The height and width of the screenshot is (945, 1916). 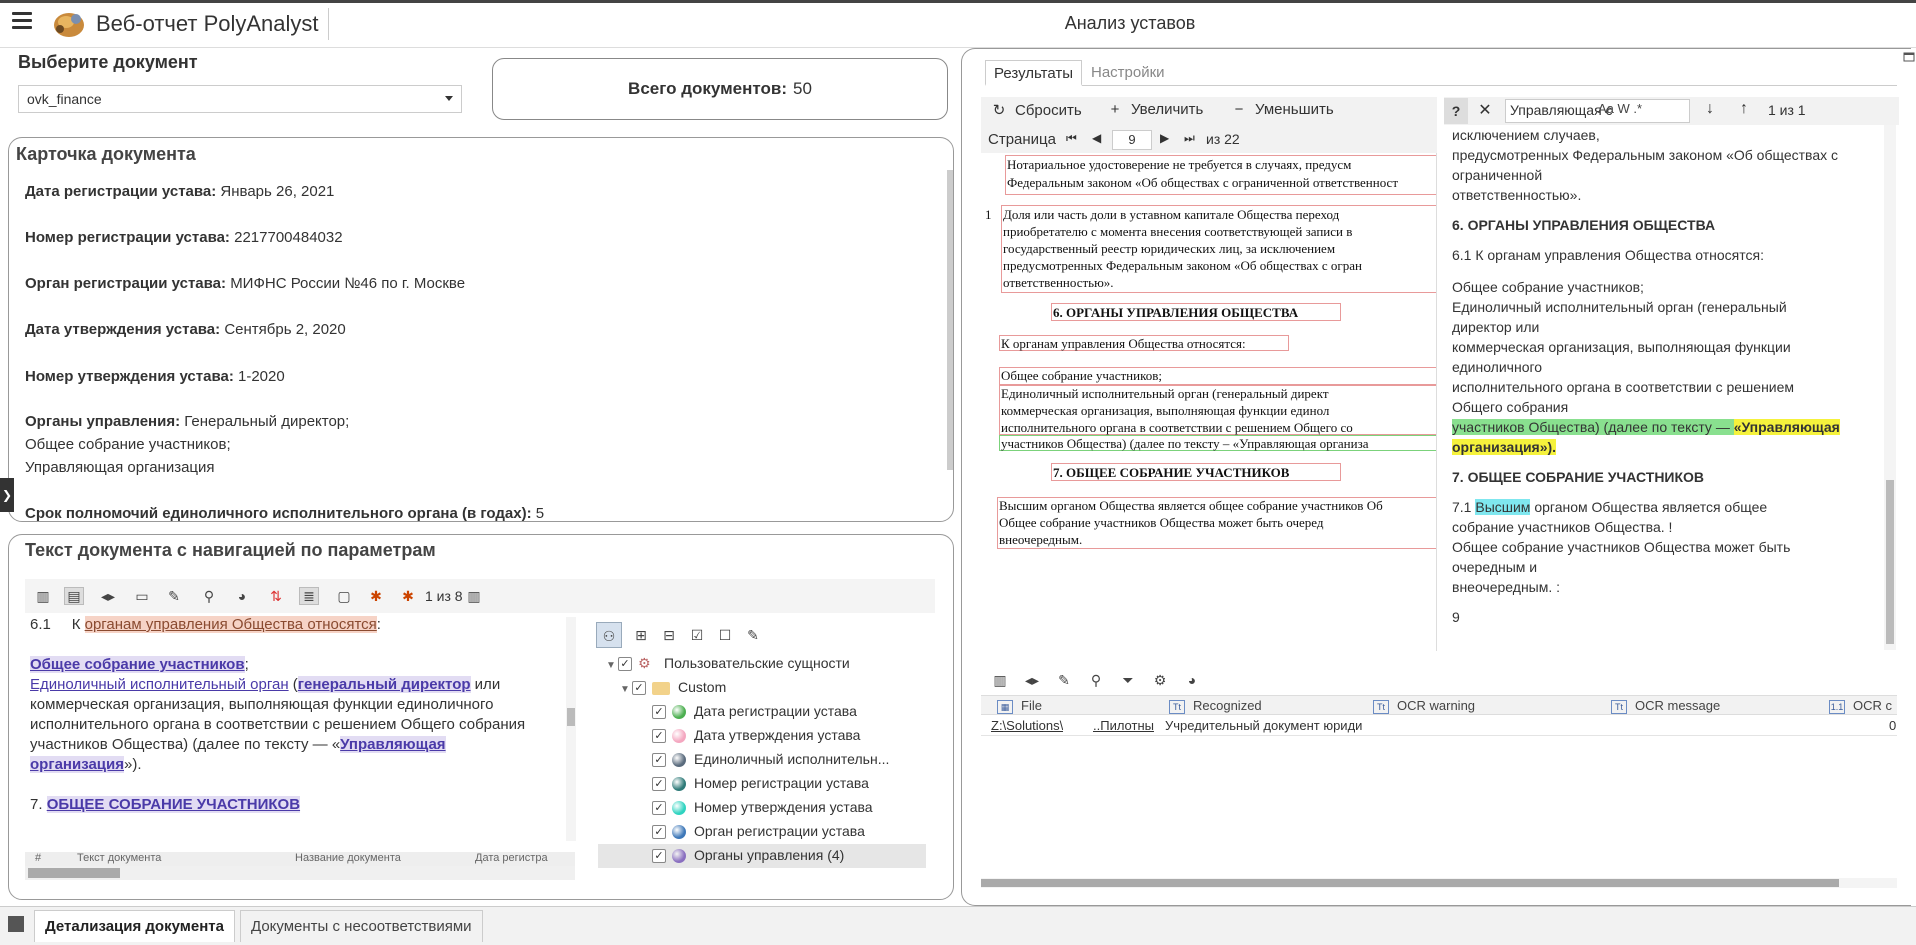 What do you see at coordinates (376, 596) in the screenshot?
I see `prev-entity-icon: ✱` at bounding box center [376, 596].